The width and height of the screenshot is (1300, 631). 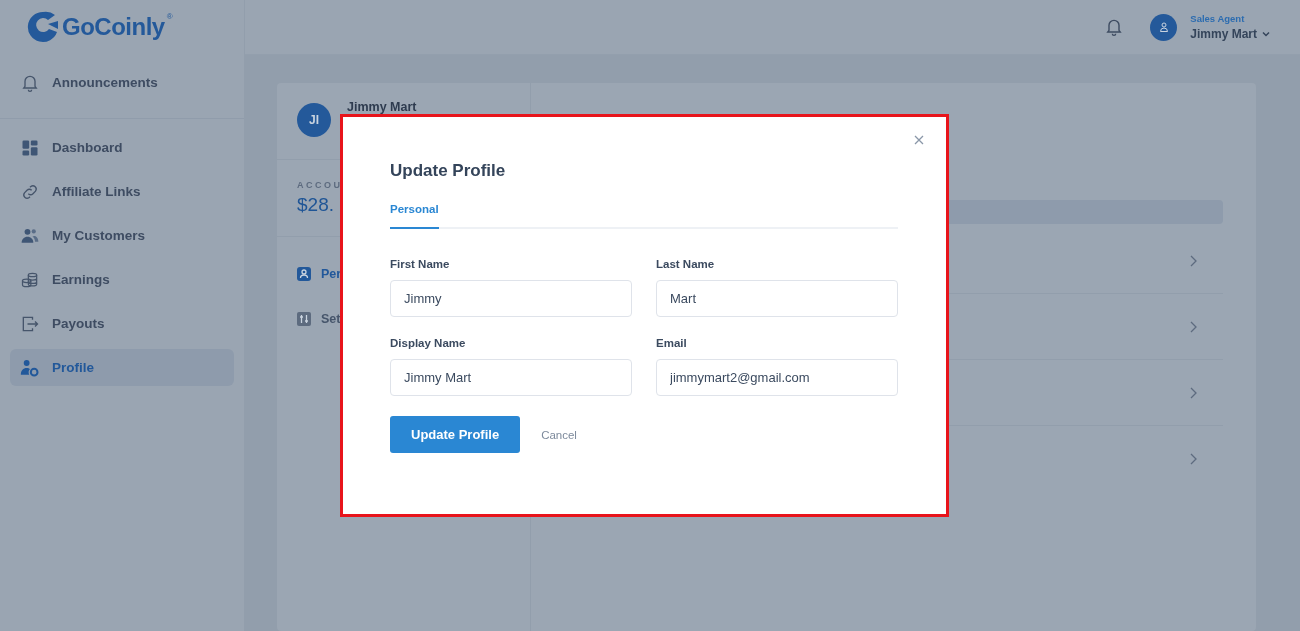 What do you see at coordinates (122, 82) in the screenshot?
I see `sidebar-item: Announcements` at bounding box center [122, 82].